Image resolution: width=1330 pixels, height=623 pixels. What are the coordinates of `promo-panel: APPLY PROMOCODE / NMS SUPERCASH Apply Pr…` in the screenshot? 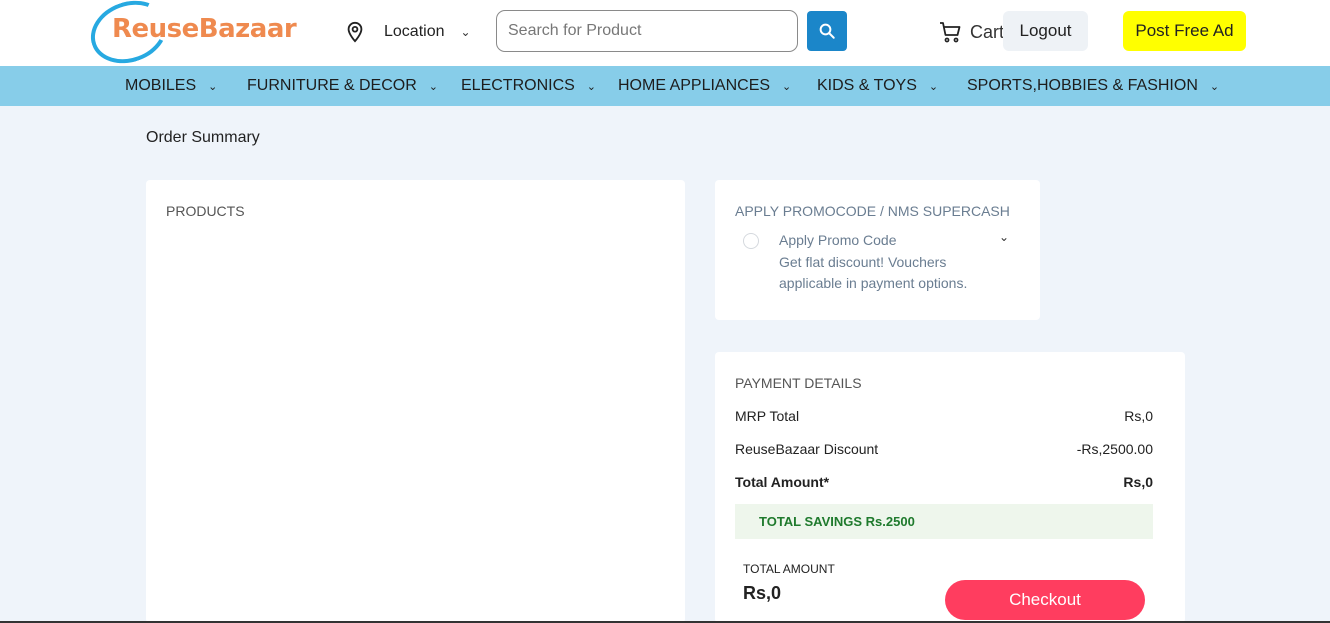 It's located at (877, 250).